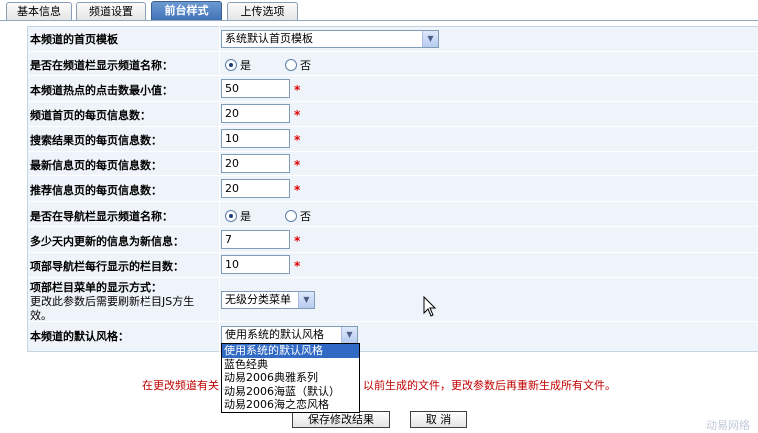  Describe the element at coordinates (269, 38) in the screenshot. I see `home-template-value: 系统默认首页模板` at that location.